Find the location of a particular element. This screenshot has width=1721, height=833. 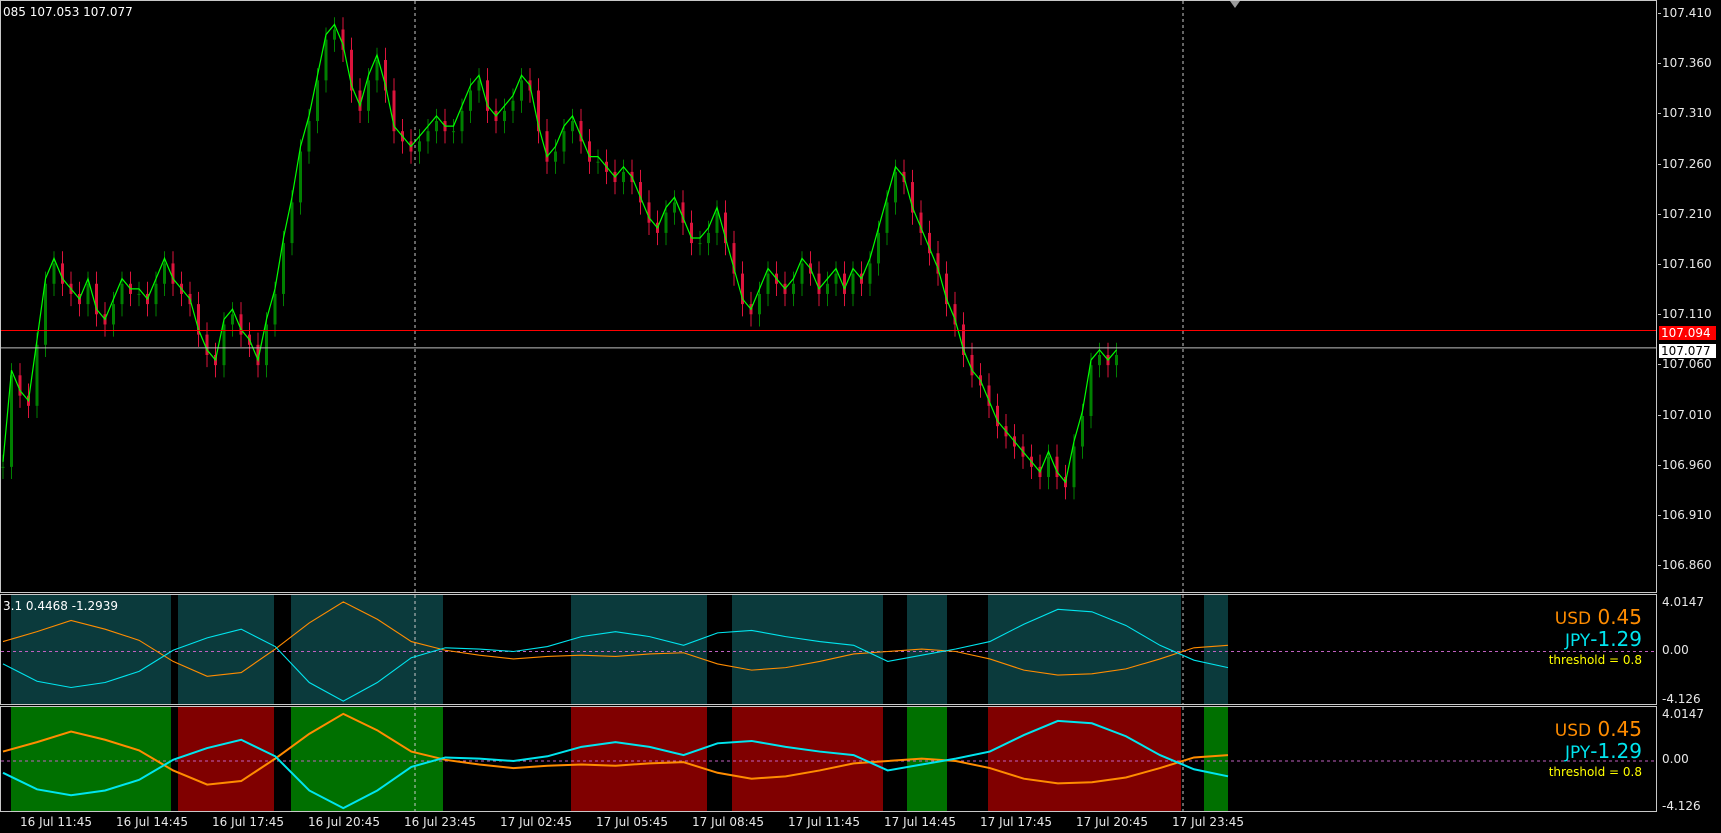

price-tick-label: 107.260 is located at coordinates (1687, 163).